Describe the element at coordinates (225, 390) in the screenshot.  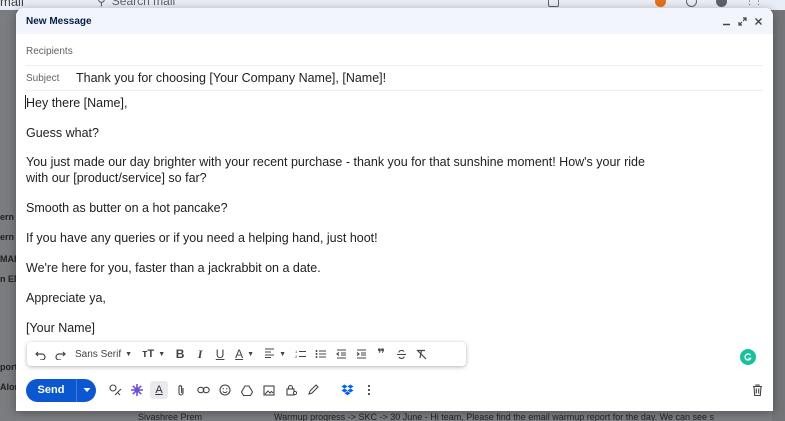
I see `emoji-icon` at that location.